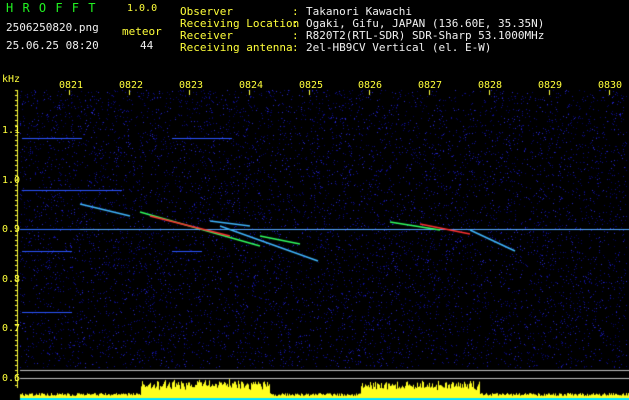 The image size is (629, 400). What do you see at coordinates (251, 85) in the screenshot?
I see `time-tick-label: 0824` at bounding box center [251, 85].